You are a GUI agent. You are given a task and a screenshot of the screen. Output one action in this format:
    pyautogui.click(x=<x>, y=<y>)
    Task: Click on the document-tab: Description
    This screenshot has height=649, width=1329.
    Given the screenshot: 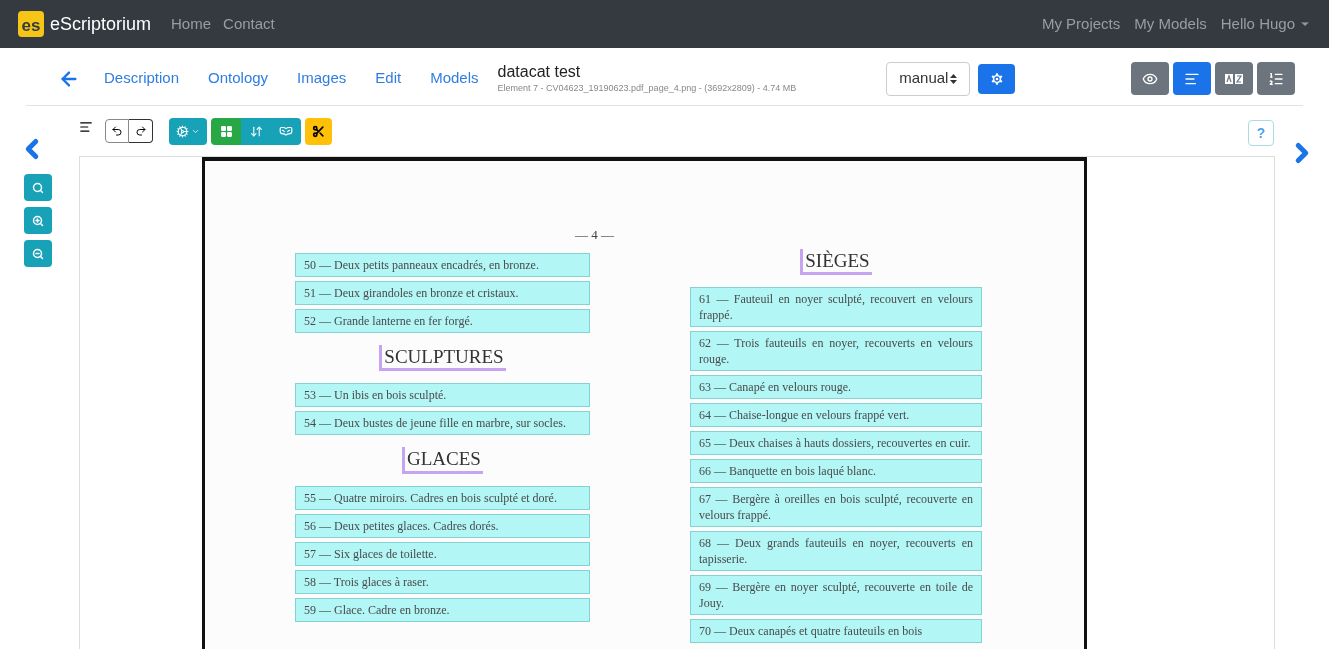 What is the action you would take?
    pyautogui.click(x=142, y=78)
    